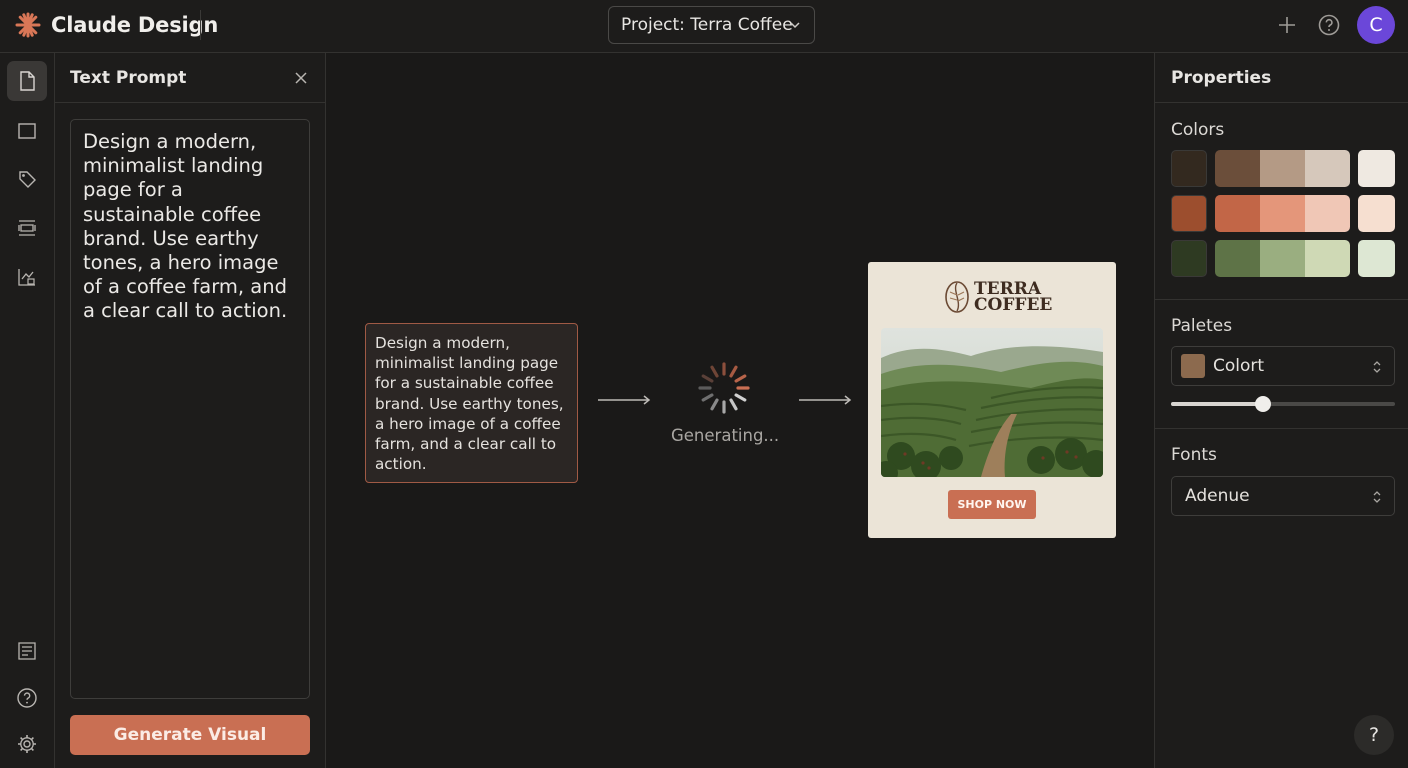 The width and height of the screenshot is (1408, 768). Describe the element at coordinates (1013, 305) in the screenshot. I see `logo-line-coffee: COFFEE` at that location.